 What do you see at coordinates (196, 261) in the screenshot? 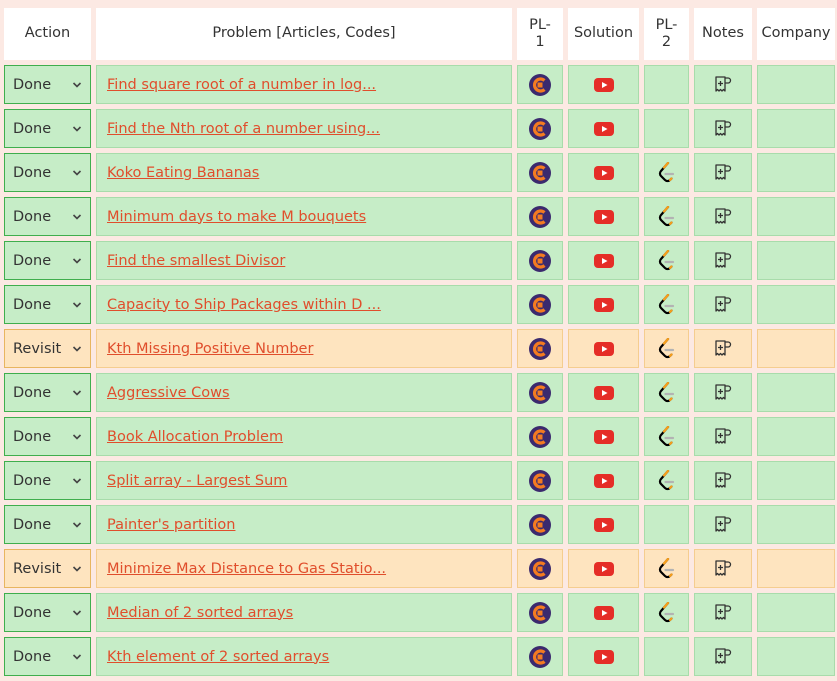
I see `problem-link: Find the smallest Divisor` at bounding box center [196, 261].